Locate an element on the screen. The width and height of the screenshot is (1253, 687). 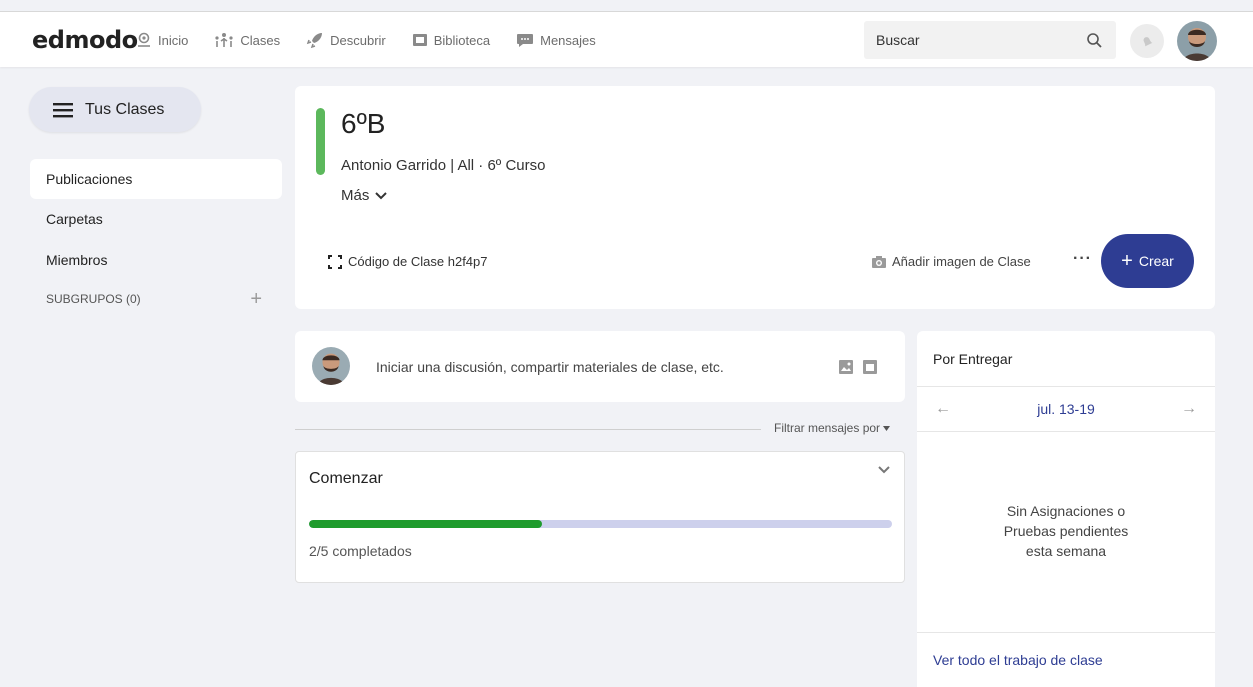
nav-biblioteca: Biblioteca is located at coordinates (451, 40).